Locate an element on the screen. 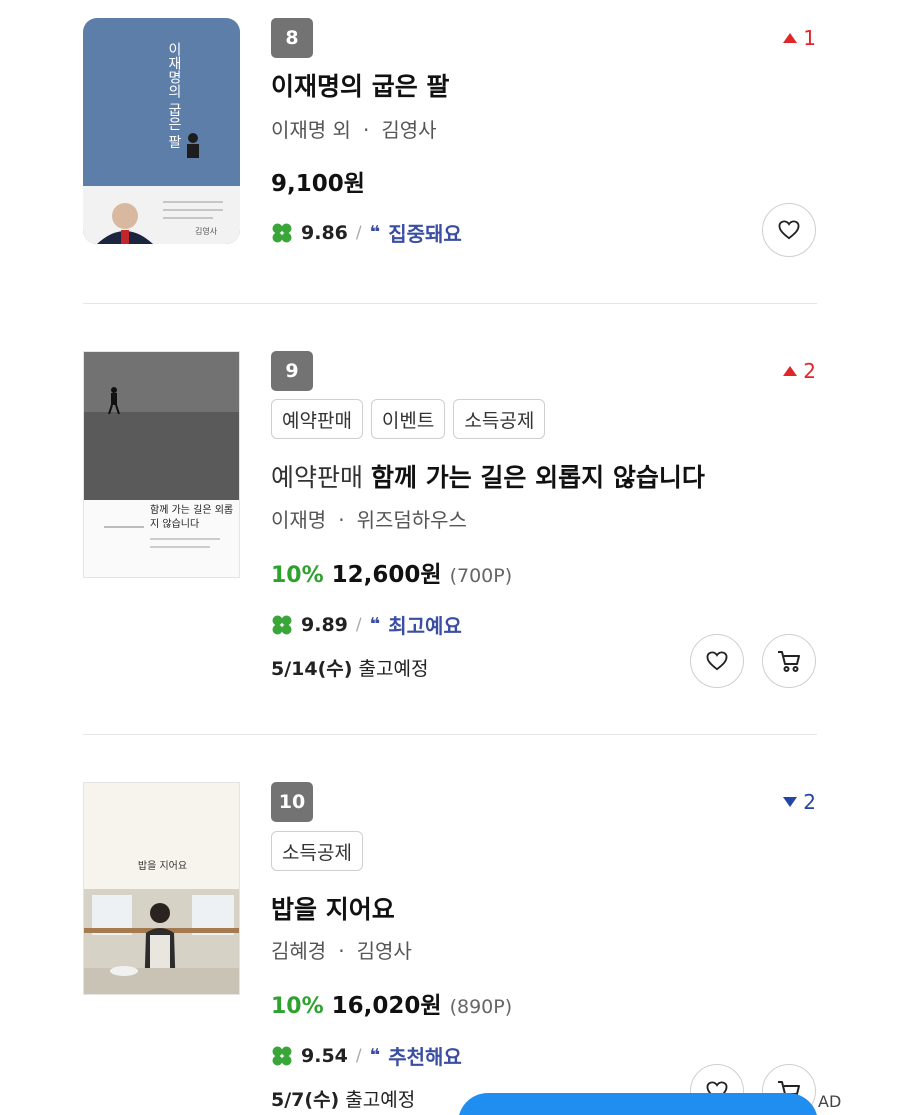  book-title: 밥을 지어요 is located at coordinates (333, 908).